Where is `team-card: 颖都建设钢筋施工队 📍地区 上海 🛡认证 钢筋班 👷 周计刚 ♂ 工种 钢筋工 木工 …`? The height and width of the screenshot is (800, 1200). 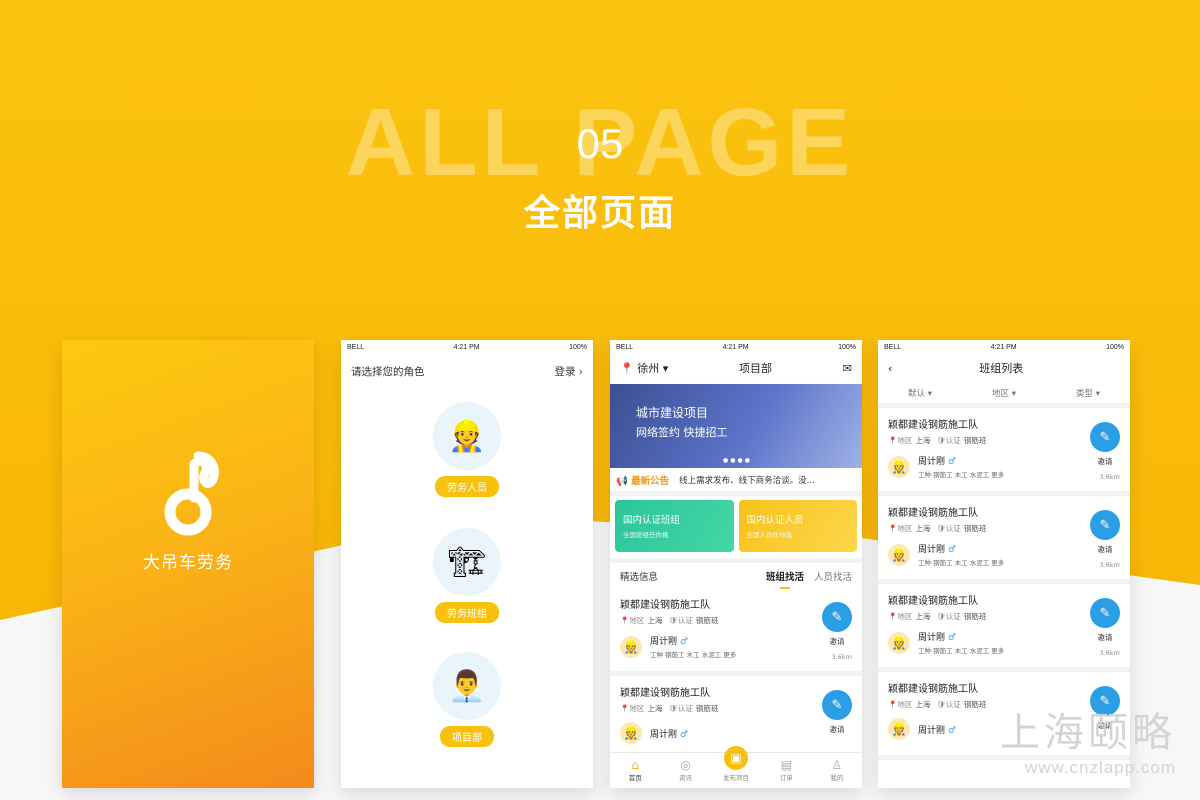
team-card: 颖都建设钢筋施工队 📍地区 上海 🛡认证 钢筋班 👷 周计刚 ♂ 工种 钢筋工 木工 … is located at coordinates (736, 632).